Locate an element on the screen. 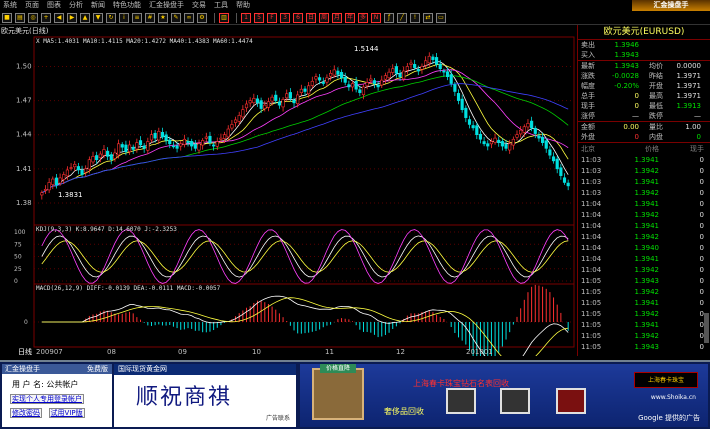 The width and height of the screenshot is (710, 429). menu-page: 页面 is located at coordinates (33, 5).